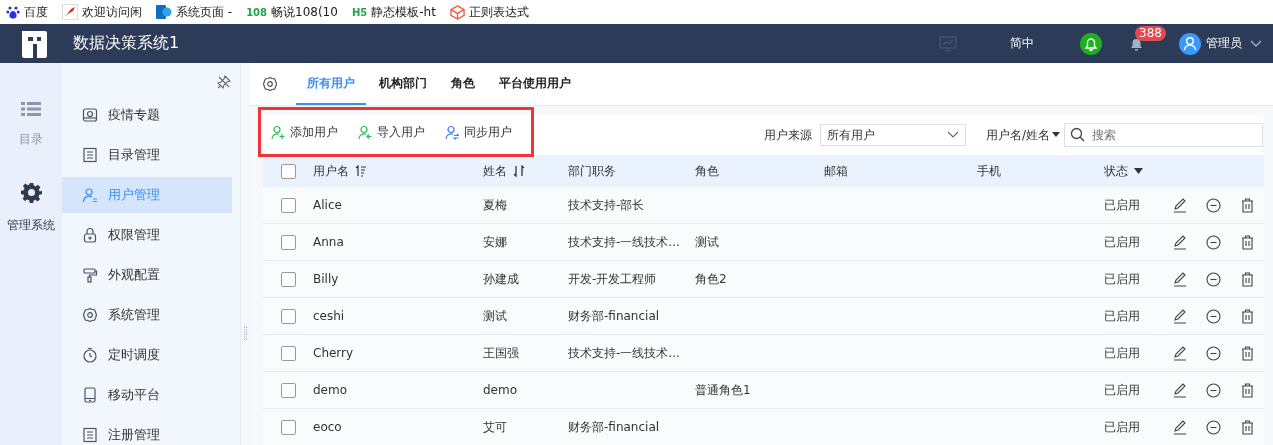 The image size is (1273, 445). What do you see at coordinates (326, 279) in the screenshot?
I see `table-cell: Billy` at bounding box center [326, 279].